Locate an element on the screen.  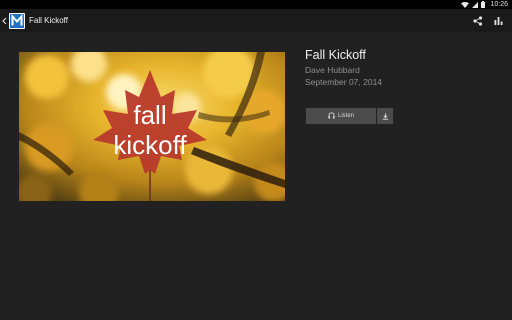
headphones-icon is located at coordinates (331, 116).